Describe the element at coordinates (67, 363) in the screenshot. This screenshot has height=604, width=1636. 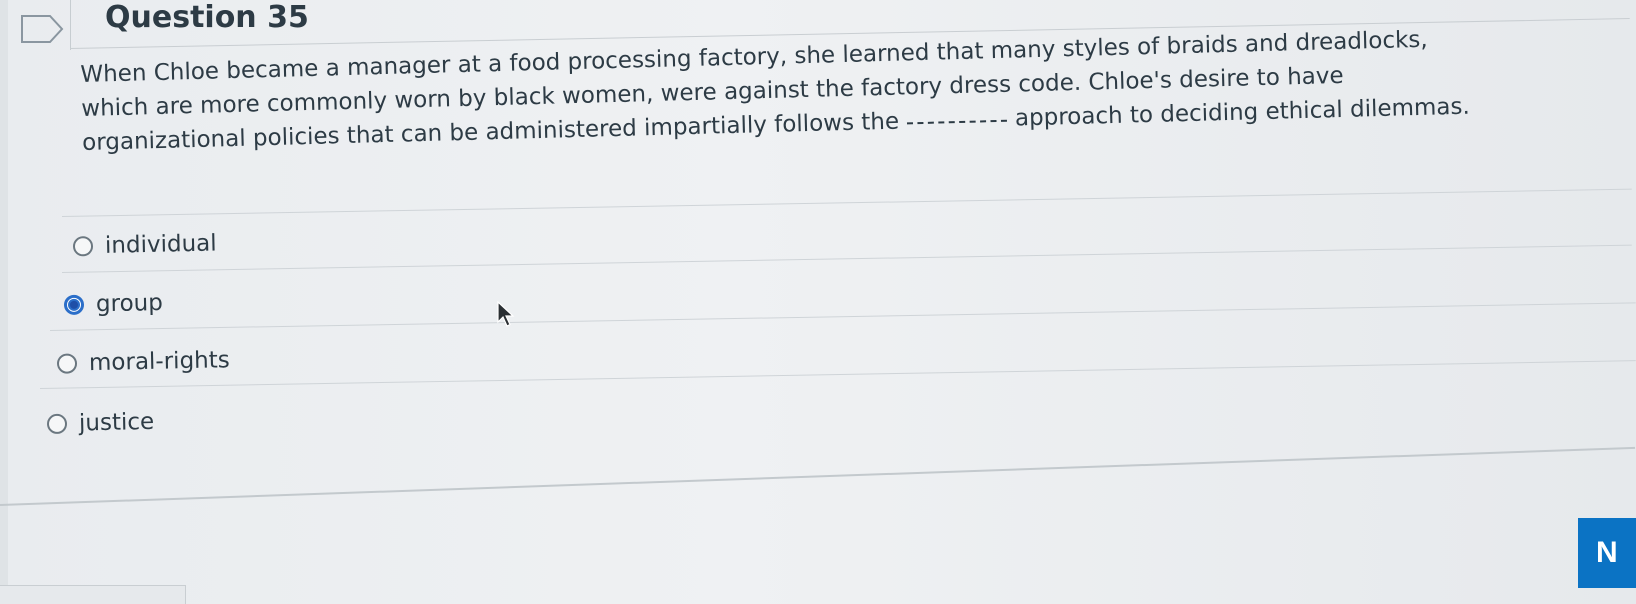
I see `radio-moral-rights` at that location.